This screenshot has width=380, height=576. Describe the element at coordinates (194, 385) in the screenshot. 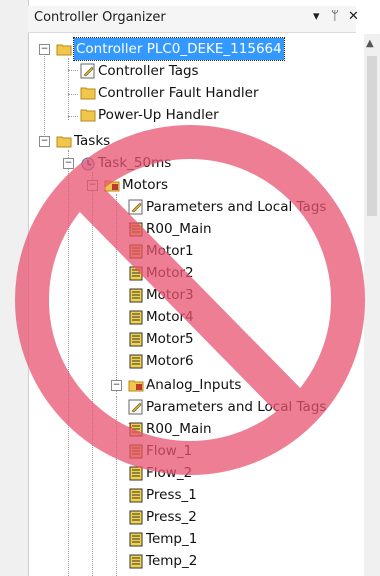

I see `tree-item-label: Analog_Inputs` at that location.